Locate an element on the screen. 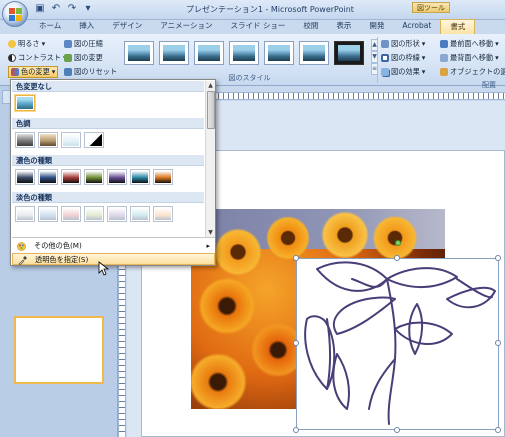  picture-border-button: 図の枠線 ▾ is located at coordinates (403, 58).